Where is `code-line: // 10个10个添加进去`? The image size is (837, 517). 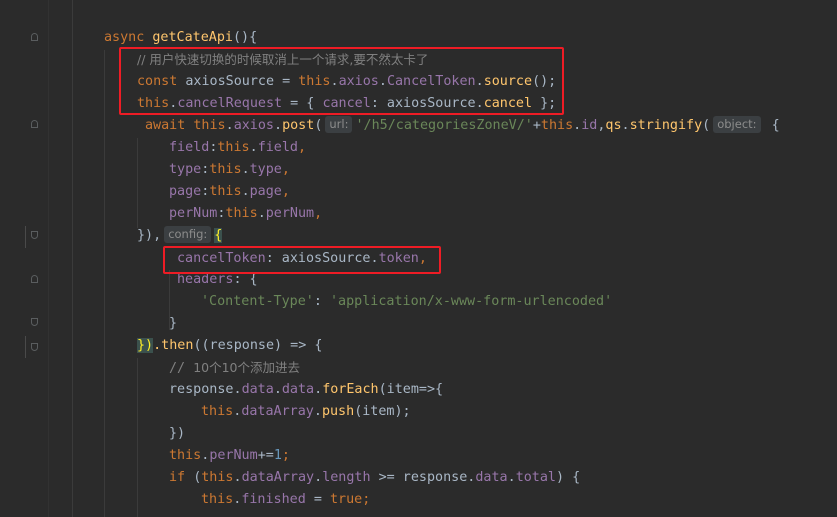 code-line: // 10个10个添加进去 is located at coordinates (234, 368).